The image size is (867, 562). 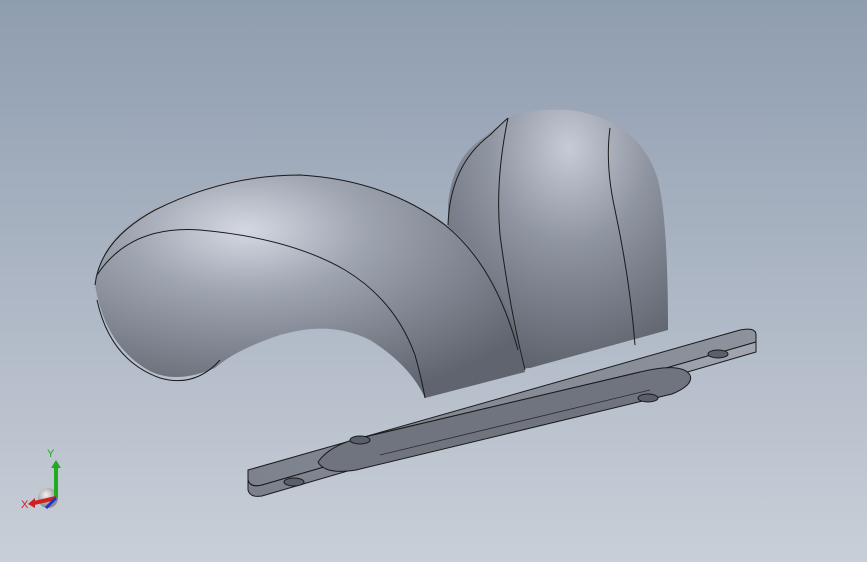 What do you see at coordinates (51, 454) in the screenshot?
I see `y-axis-label: Y` at bounding box center [51, 454].